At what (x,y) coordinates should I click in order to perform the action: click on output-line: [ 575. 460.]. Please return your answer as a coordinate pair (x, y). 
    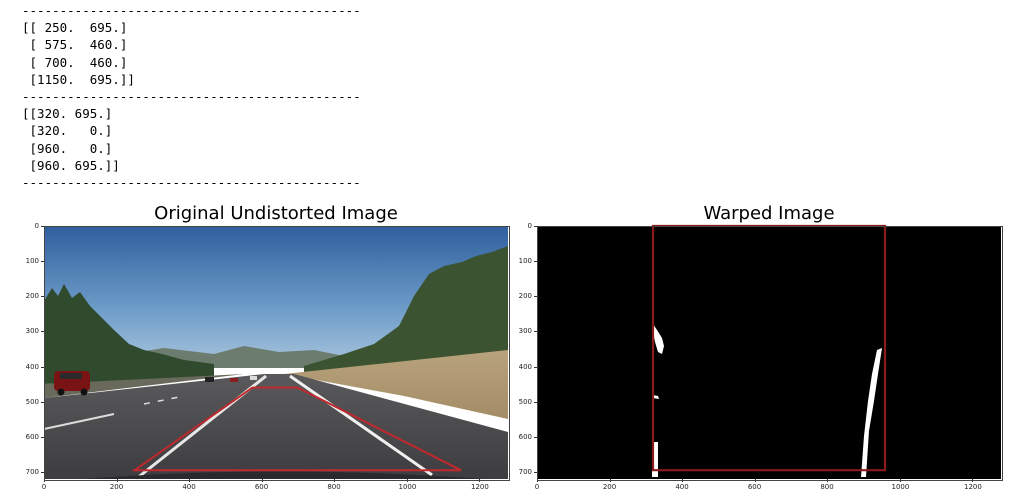
    Looking at the image, I should click on (75, 45).